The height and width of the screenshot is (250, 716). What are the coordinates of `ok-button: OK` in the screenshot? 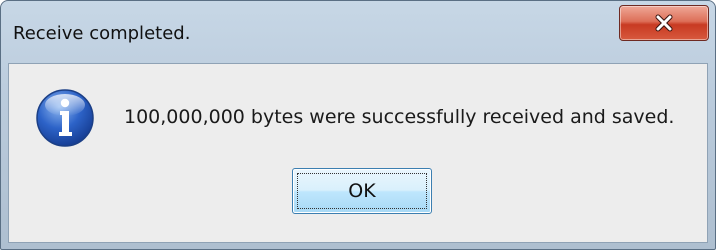 It's located at (362, 191).